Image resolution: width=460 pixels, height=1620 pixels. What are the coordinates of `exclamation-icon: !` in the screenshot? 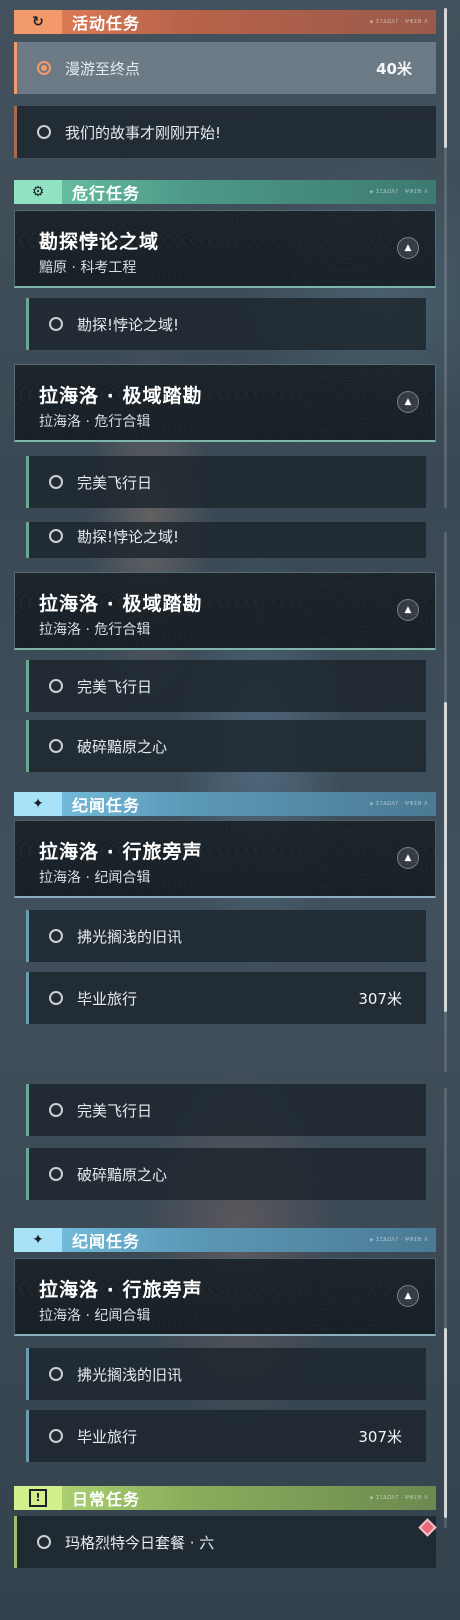 It's located at (38, 1498).